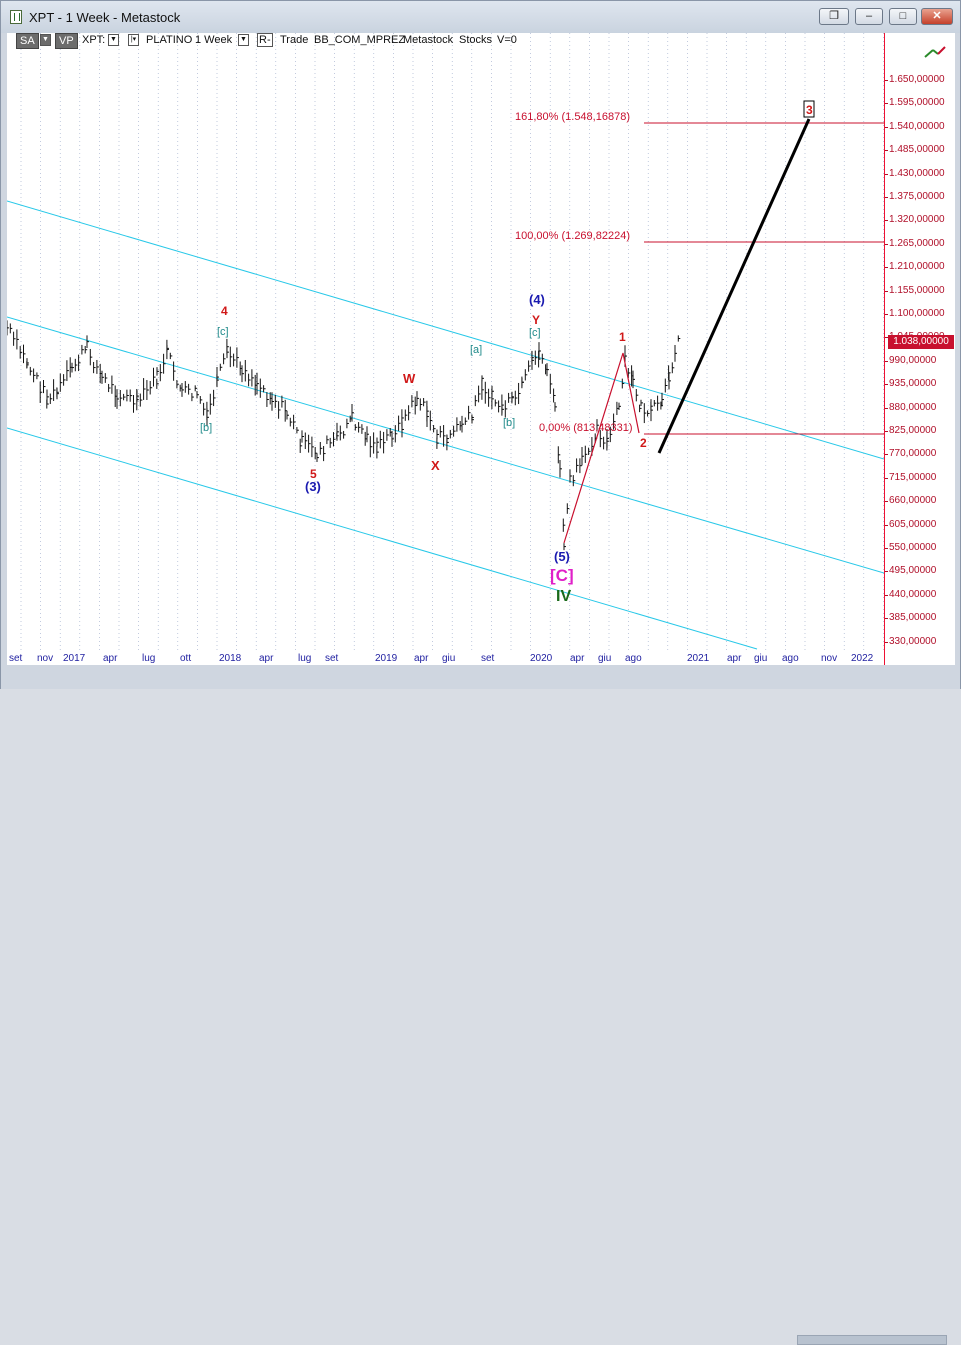 The width and height of the screenshot is (961, 1345). What do you see at coordinates (541, 658) in the screenshot?
I see `time-tick-label: 2020` at bounding box center [541, 658].